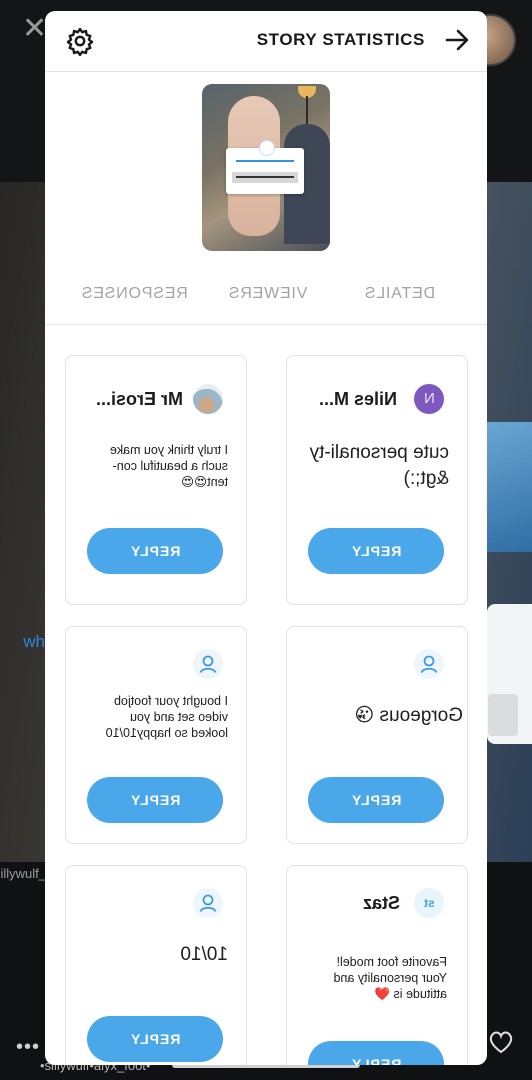 The height and width of the screenshot is (1080, 532). I want to click on response-message: Gorgeous 😘, so click(408, 715).